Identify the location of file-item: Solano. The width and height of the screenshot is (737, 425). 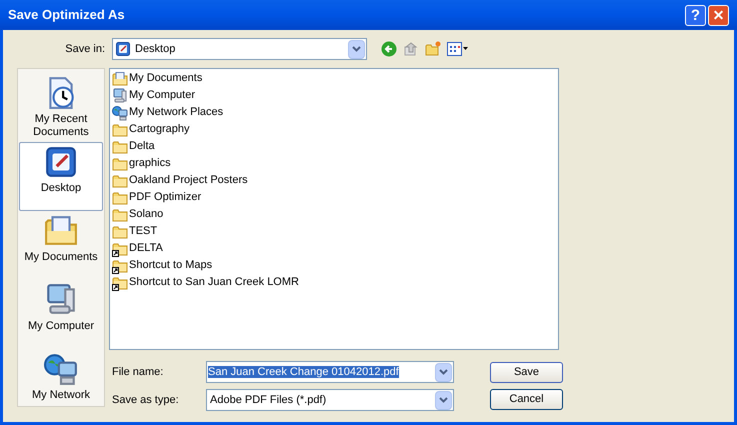
(335, 214).